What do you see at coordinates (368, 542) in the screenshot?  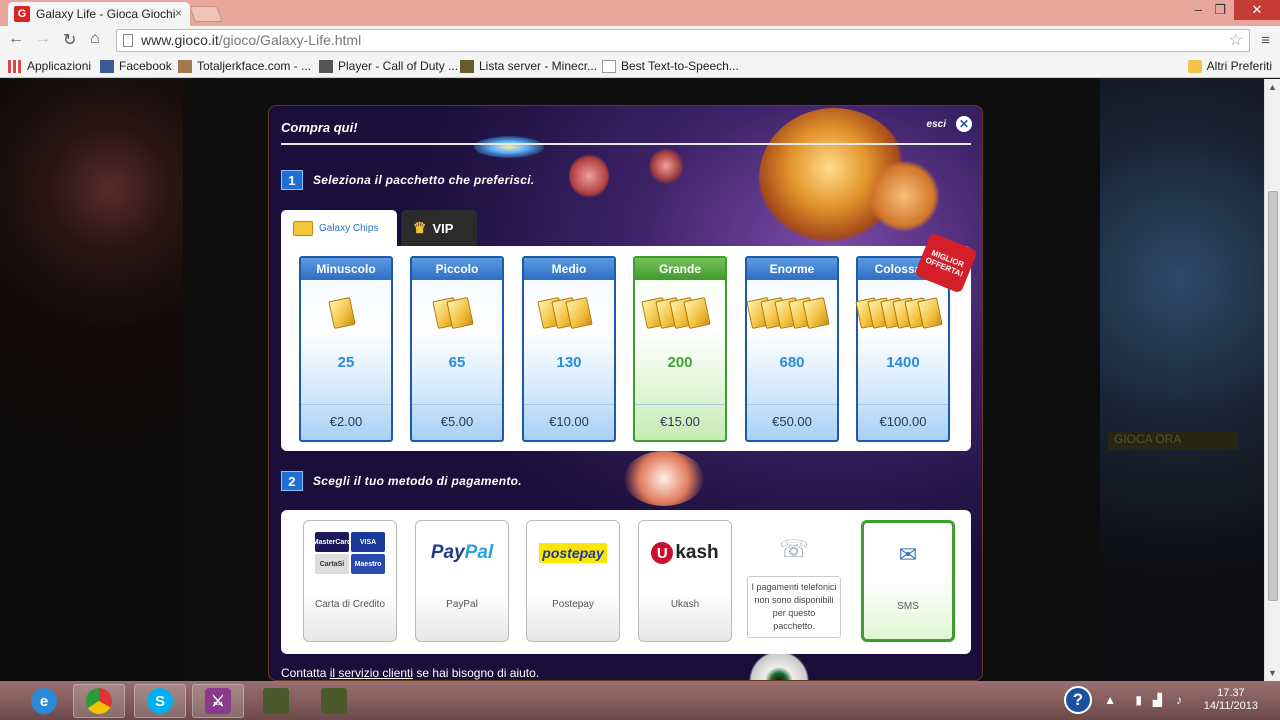 I see `visa-logo: VISA` at bounding box center [368, 542].